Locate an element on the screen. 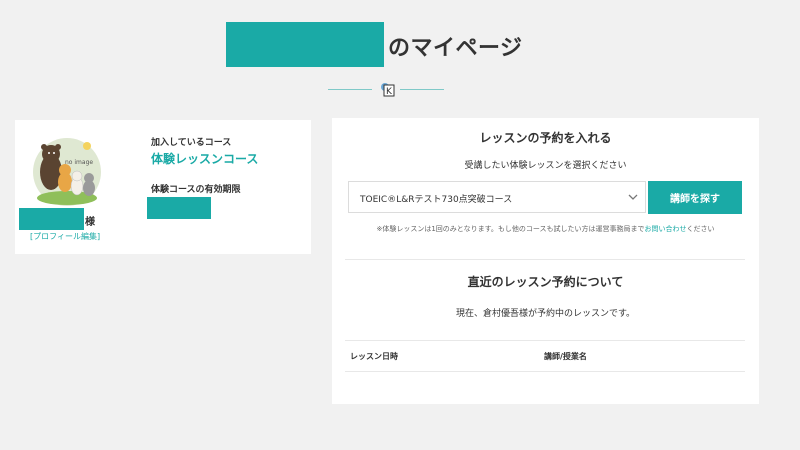 The height and width of the screenshot is (450, 800). table-header-border is located at coordinates (545, 371).